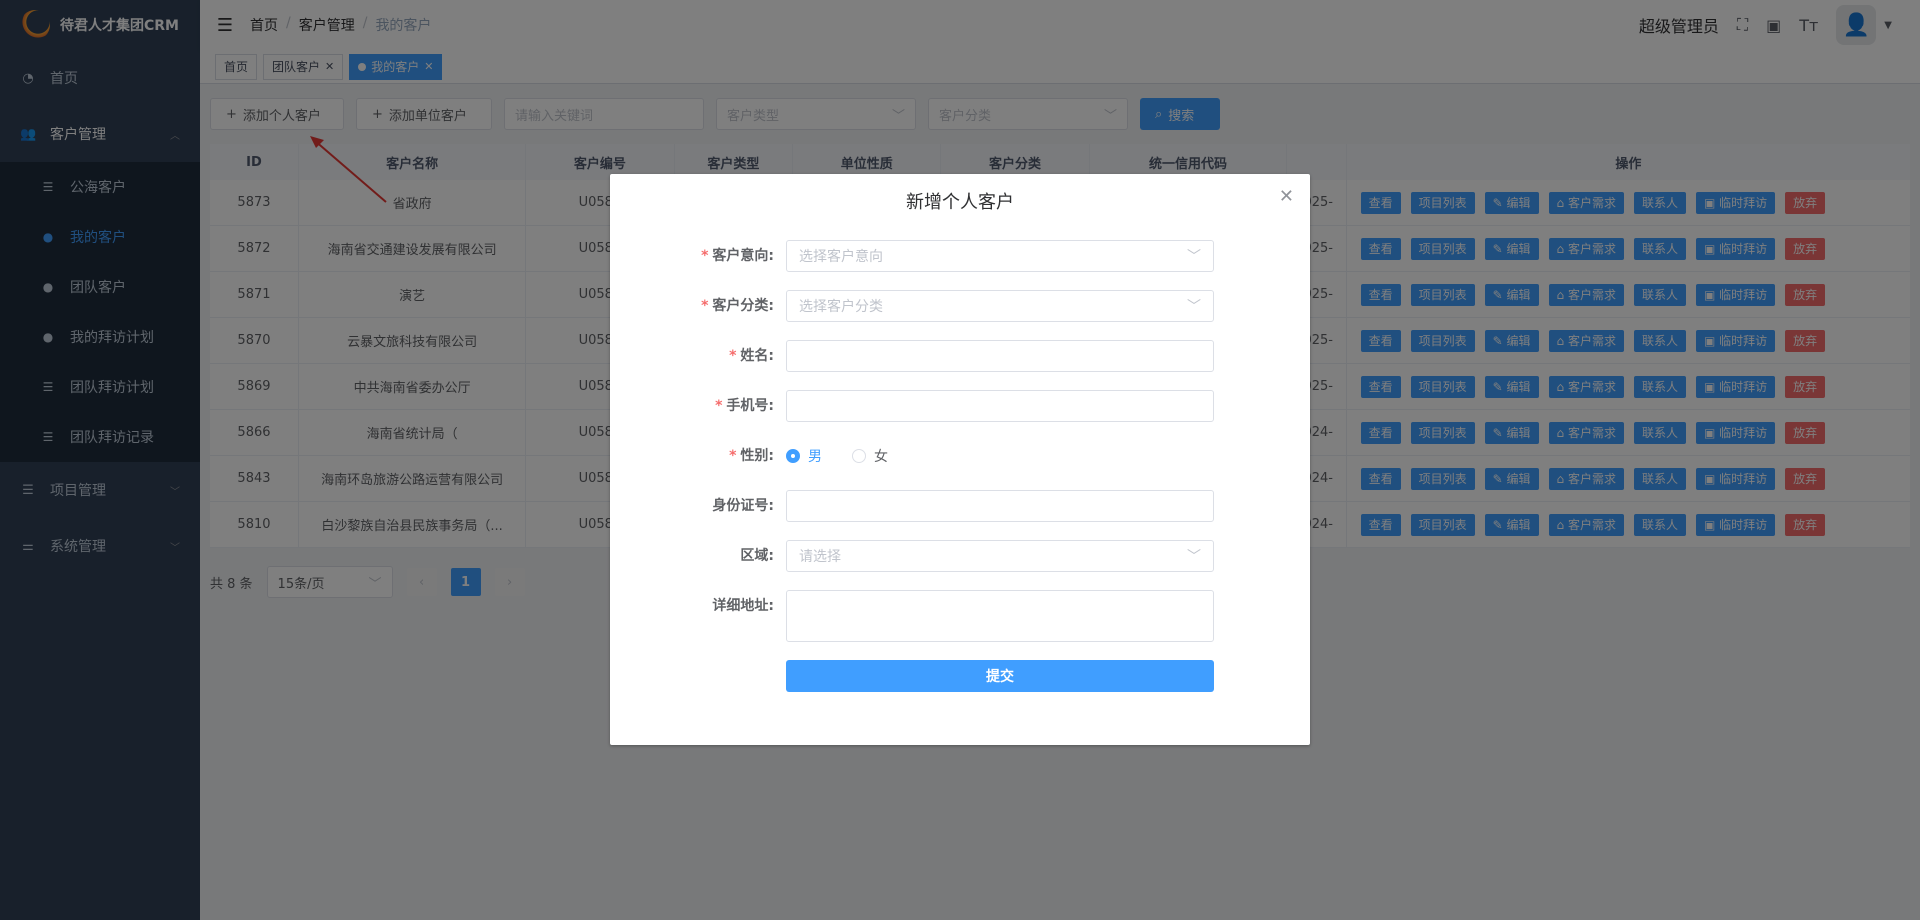 This screenshot has height=920, width=1920. I want to click on customer-intent-select: 选择客户意向 ﹀, so click(1000, 256).